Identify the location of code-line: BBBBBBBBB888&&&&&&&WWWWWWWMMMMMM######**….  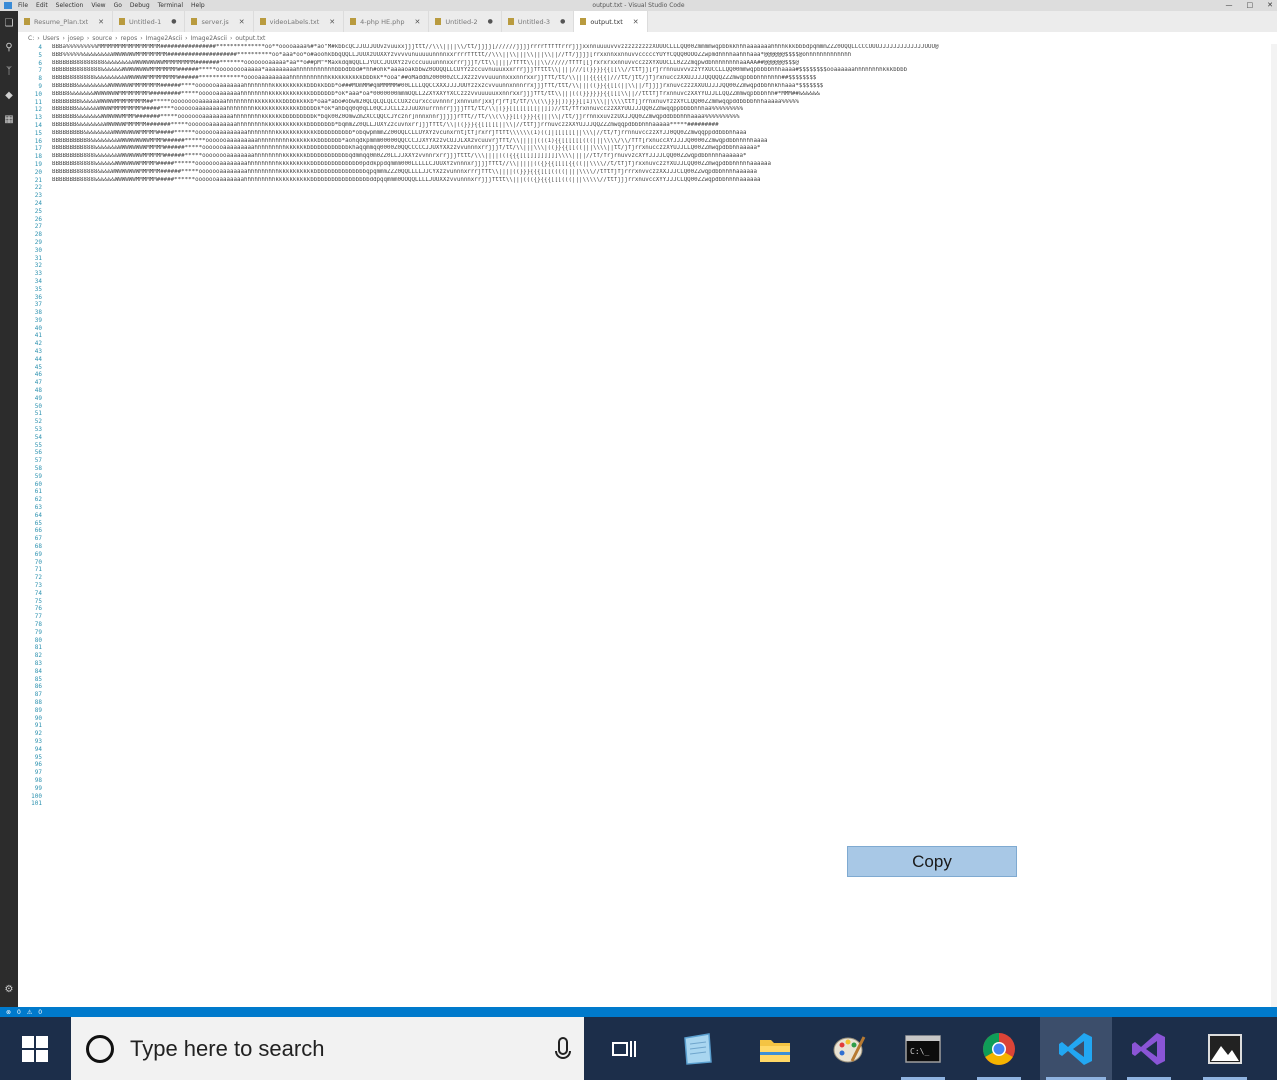
(662, 157).